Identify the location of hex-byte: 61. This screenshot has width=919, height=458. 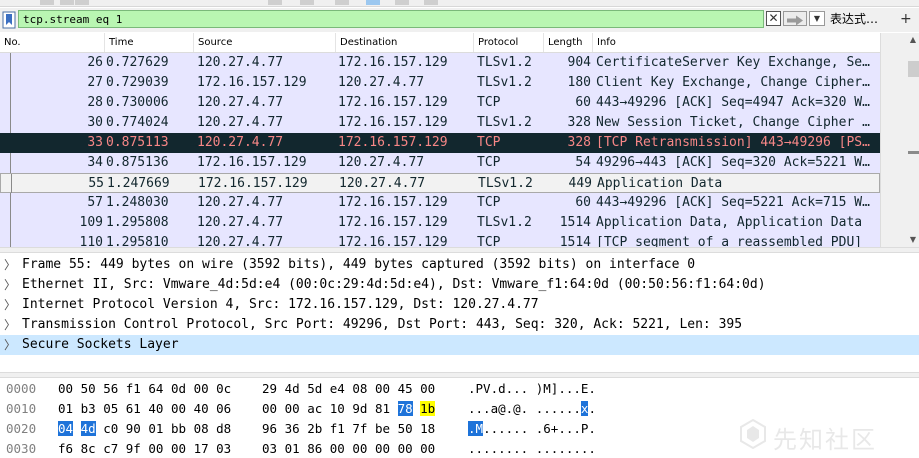
(133, 408).